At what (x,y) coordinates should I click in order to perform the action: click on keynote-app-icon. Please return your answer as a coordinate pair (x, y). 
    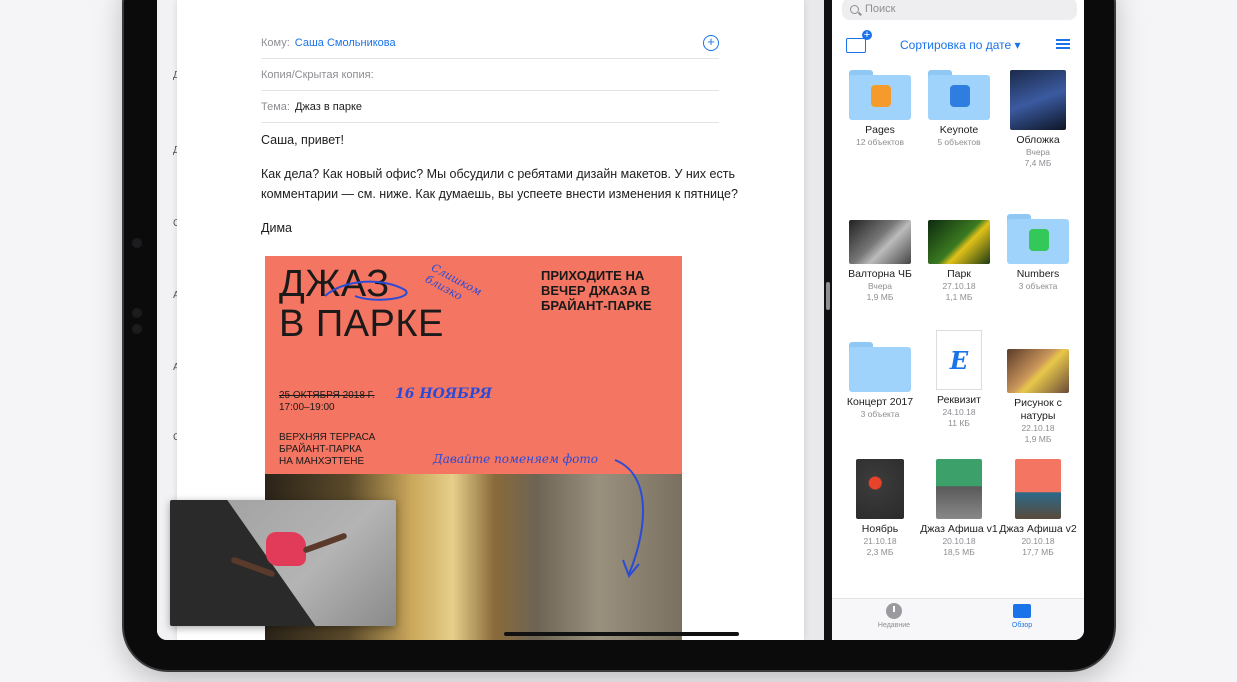
    Looking at the image, I should click on (960, 96).